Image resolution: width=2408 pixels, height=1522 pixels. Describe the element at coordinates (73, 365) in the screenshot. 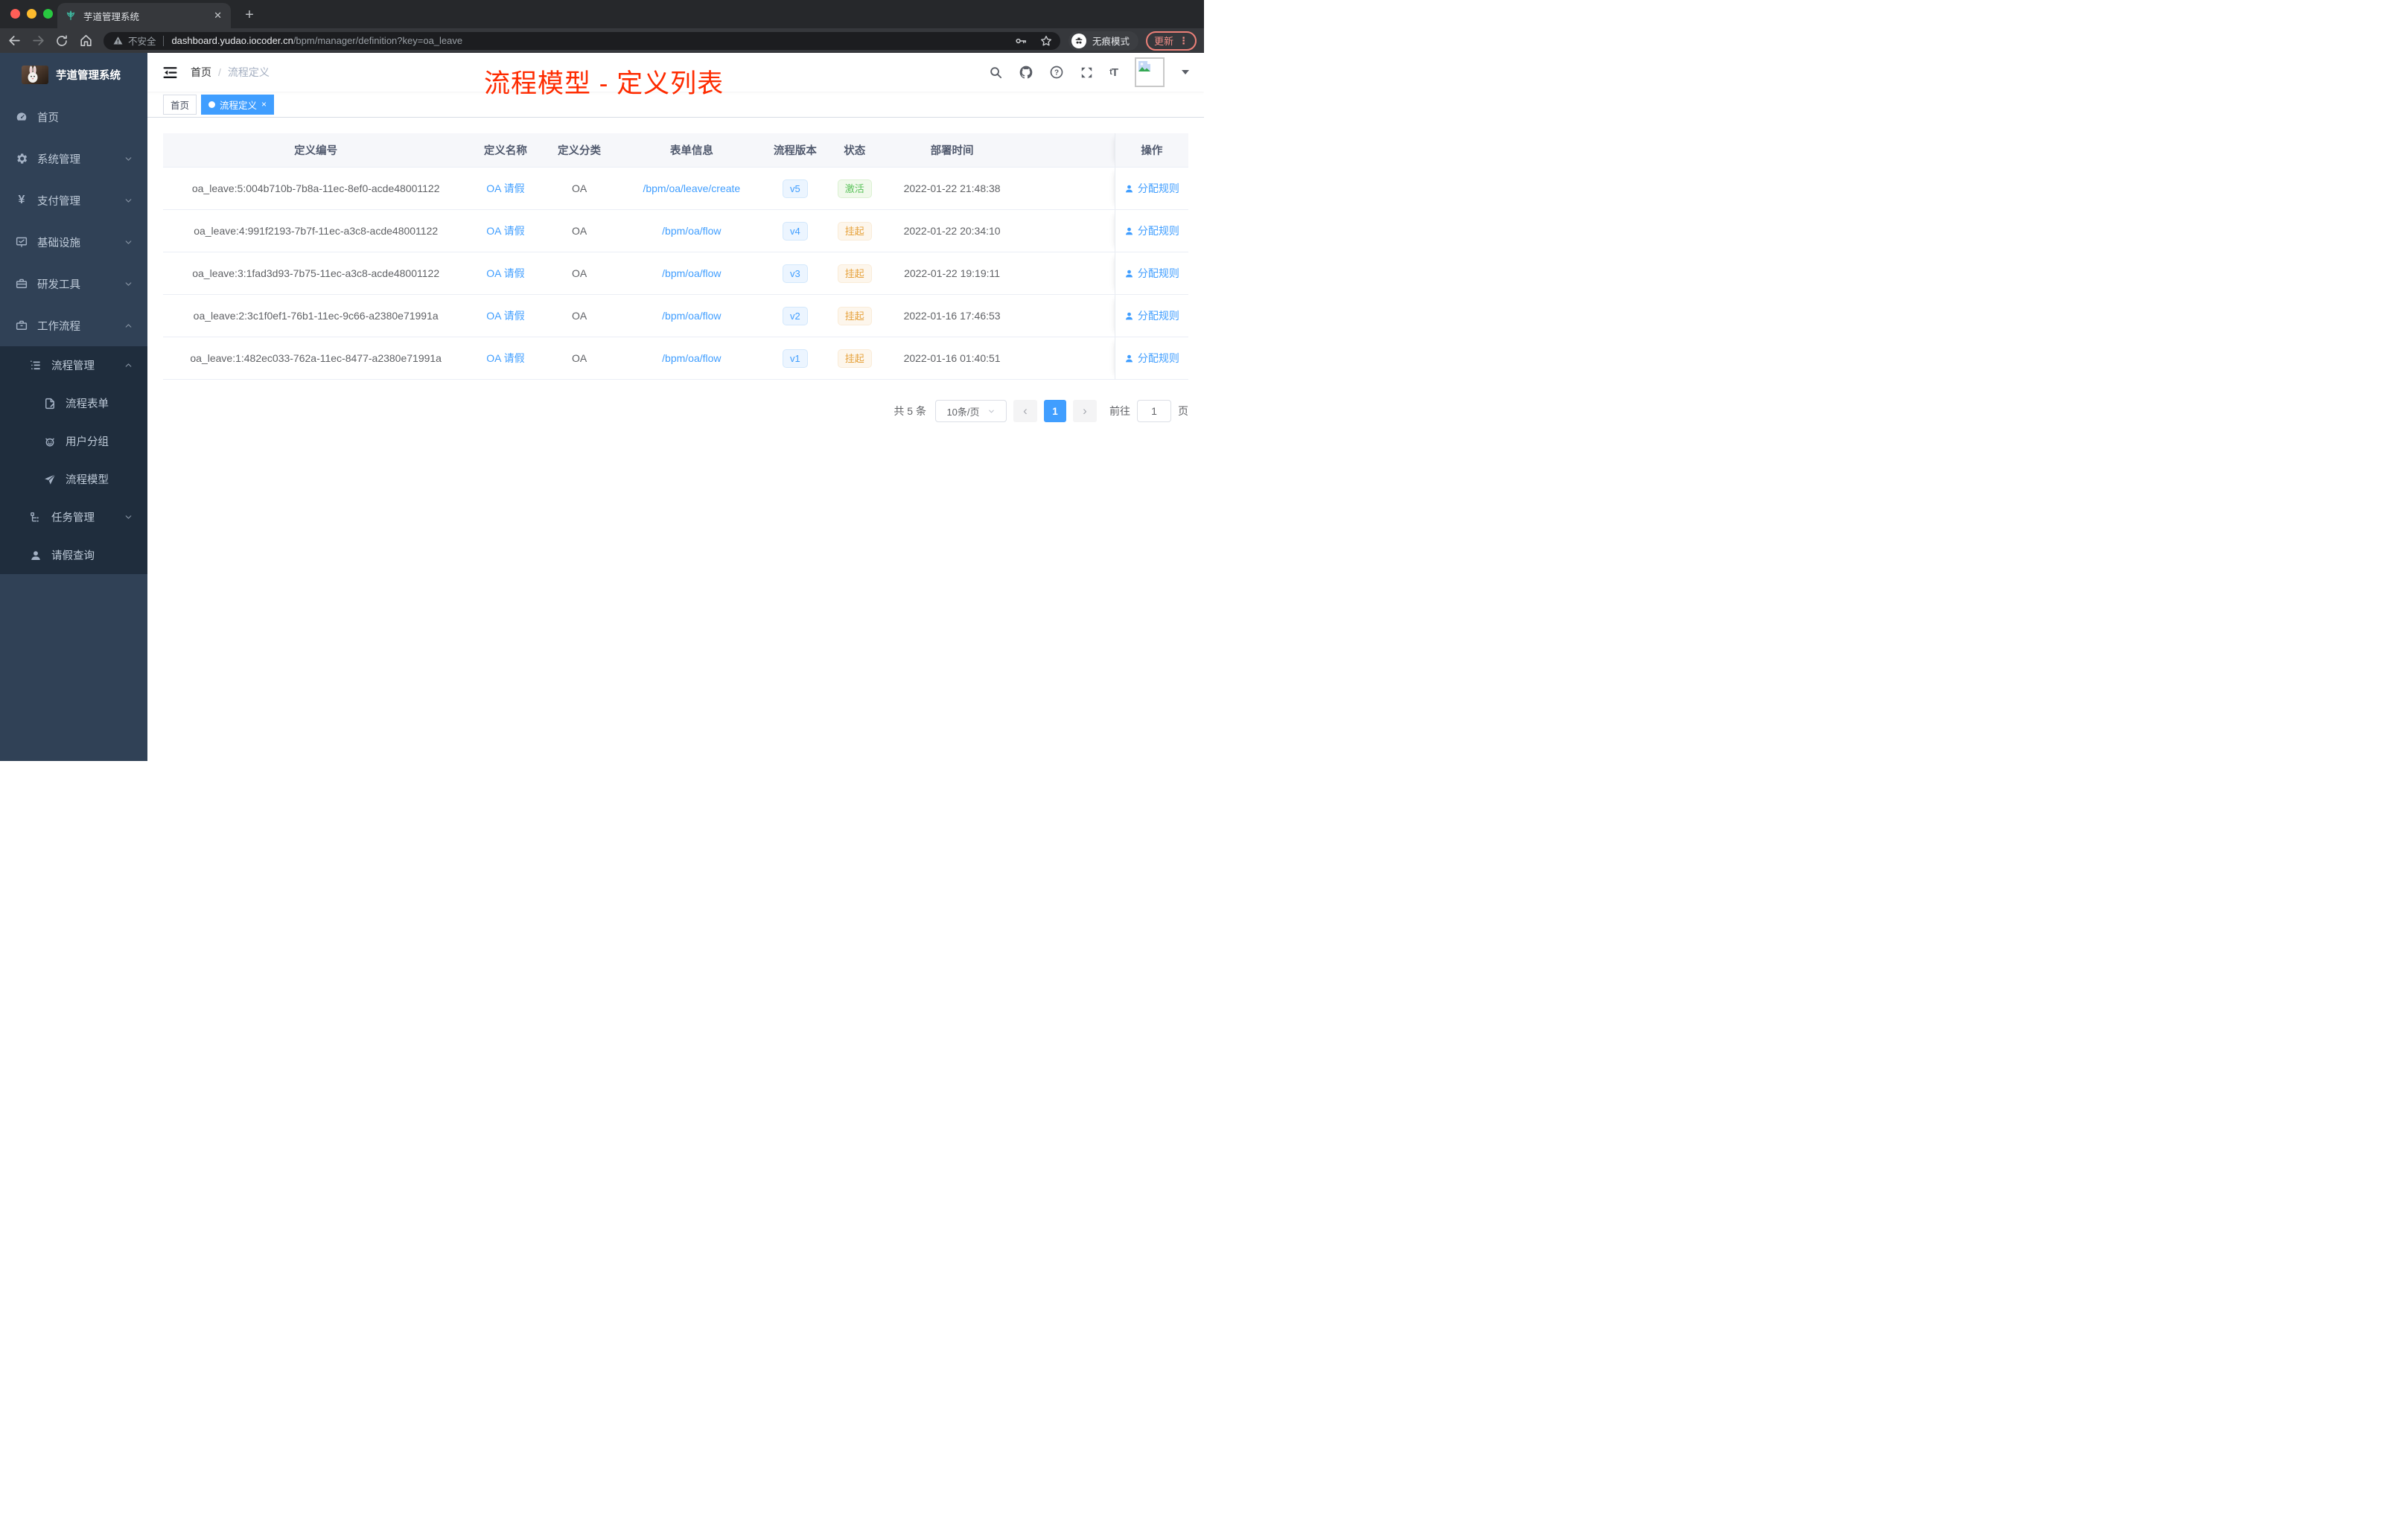

I see `sidebar-item-process-management: 流程管理` at that location.